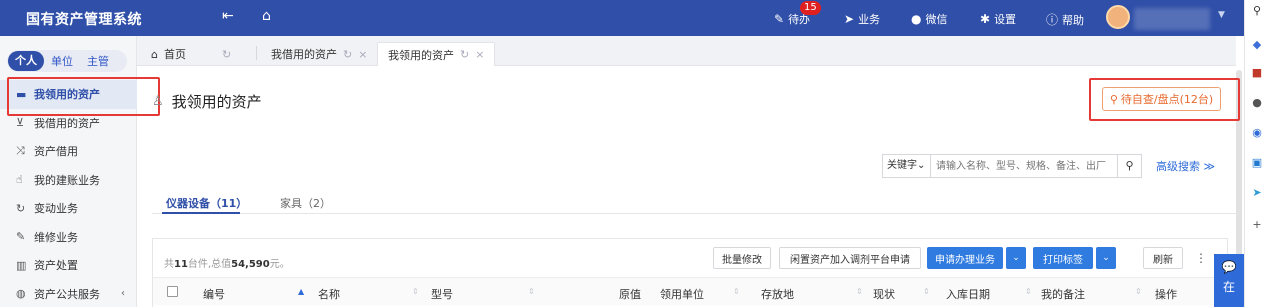  Describe the element at coordinates (1172, 19) in the screenshot. I see `user-name-redacted` at that location.